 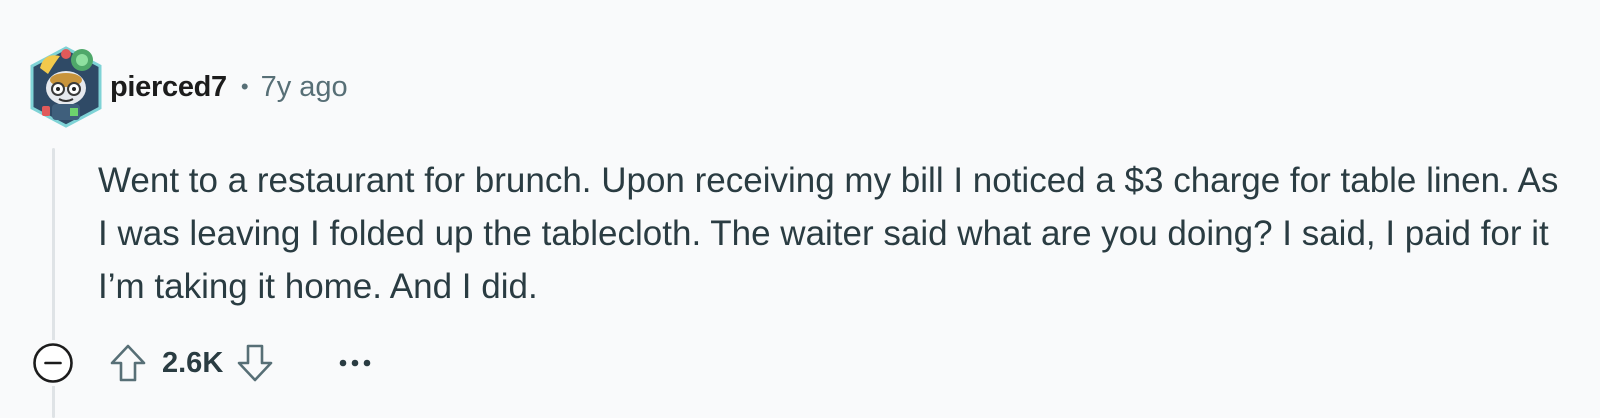 I want to click on arrow-up-icon, so click(x=128, y=363).